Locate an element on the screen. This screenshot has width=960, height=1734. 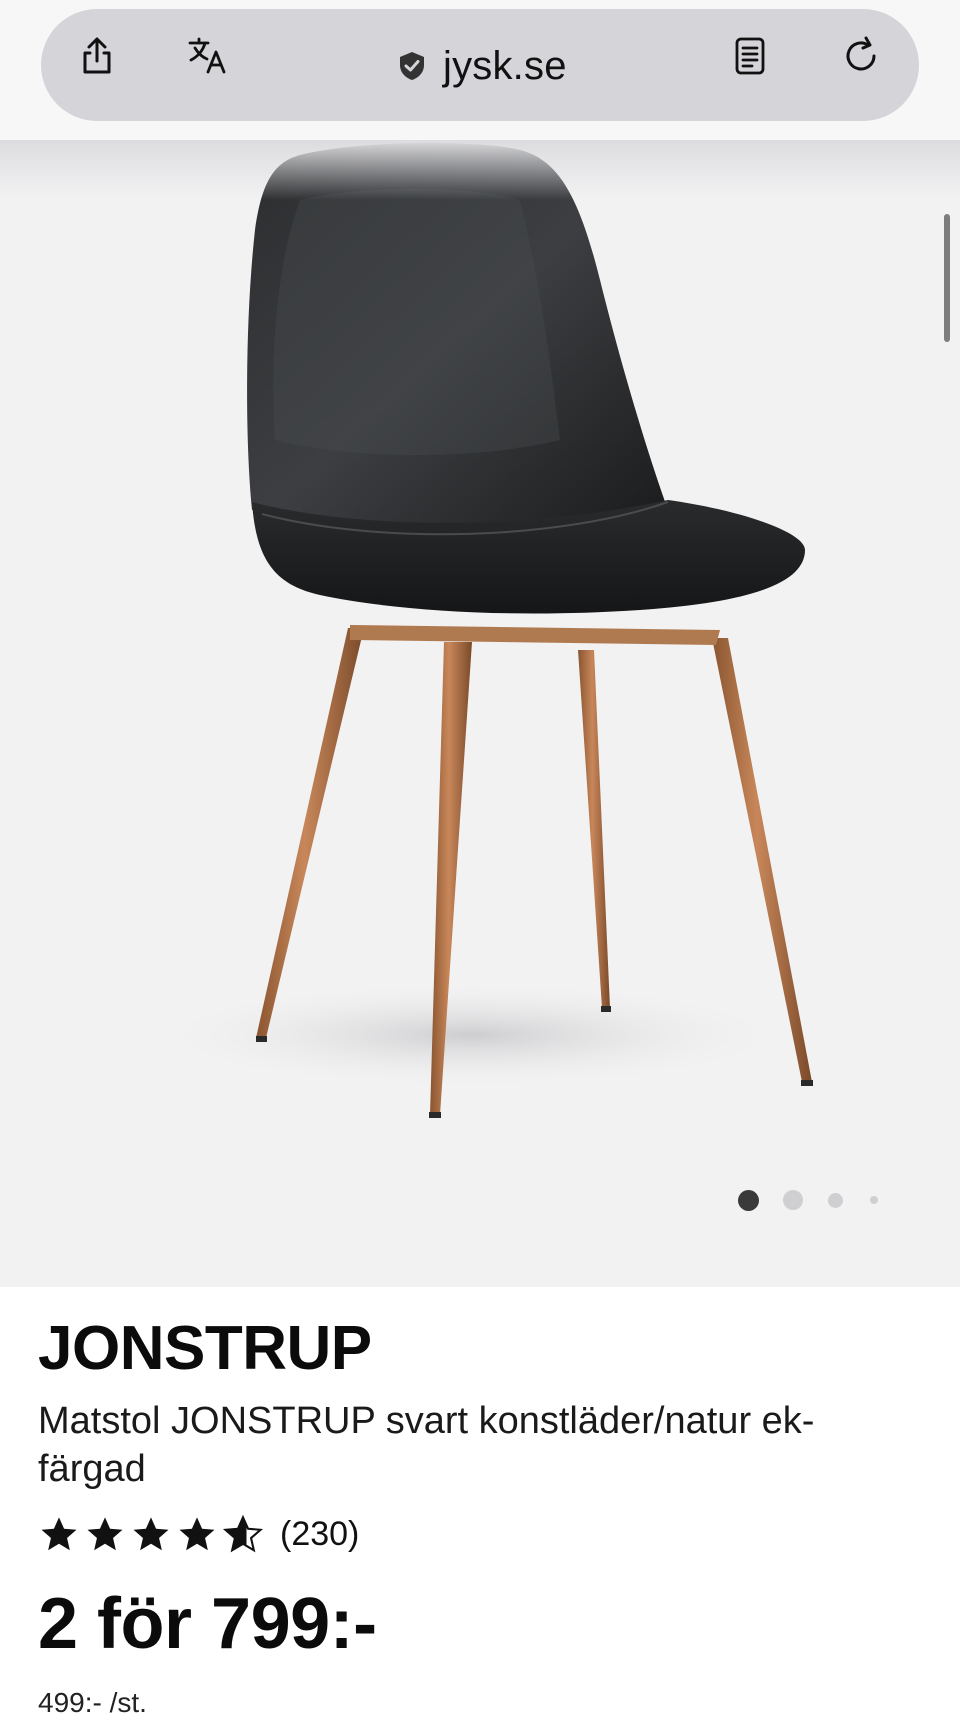
page-scrollbar is located at coordinates (947, 278).